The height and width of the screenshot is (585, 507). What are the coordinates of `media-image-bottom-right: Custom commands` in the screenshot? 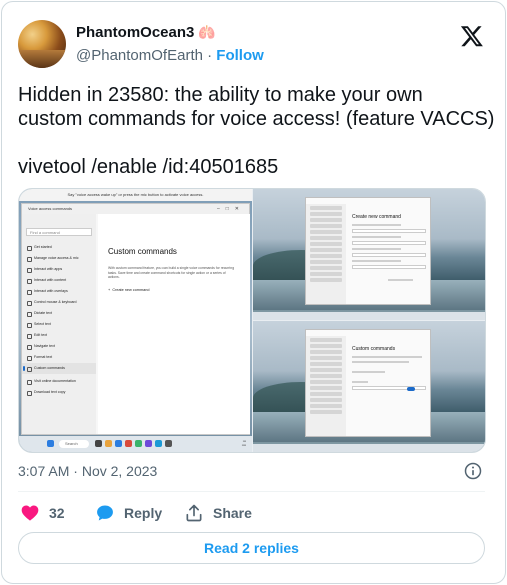 It's located at (369, 386).